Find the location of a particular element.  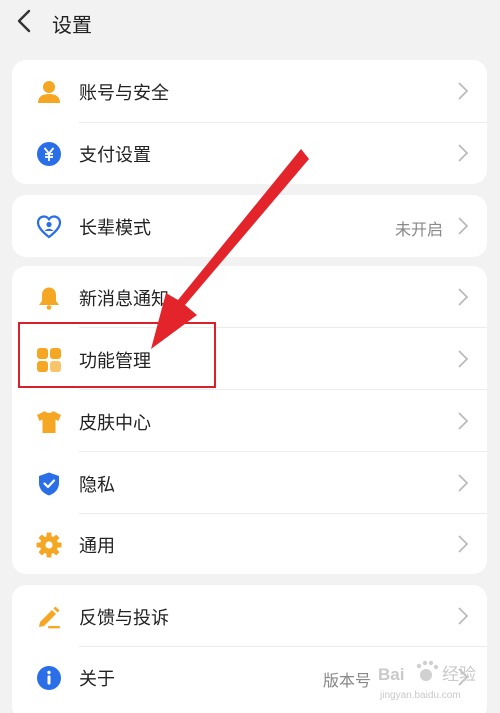

settings-group-elder-mode: 长辈模式 未开启 is located at coordinates (249, 226).